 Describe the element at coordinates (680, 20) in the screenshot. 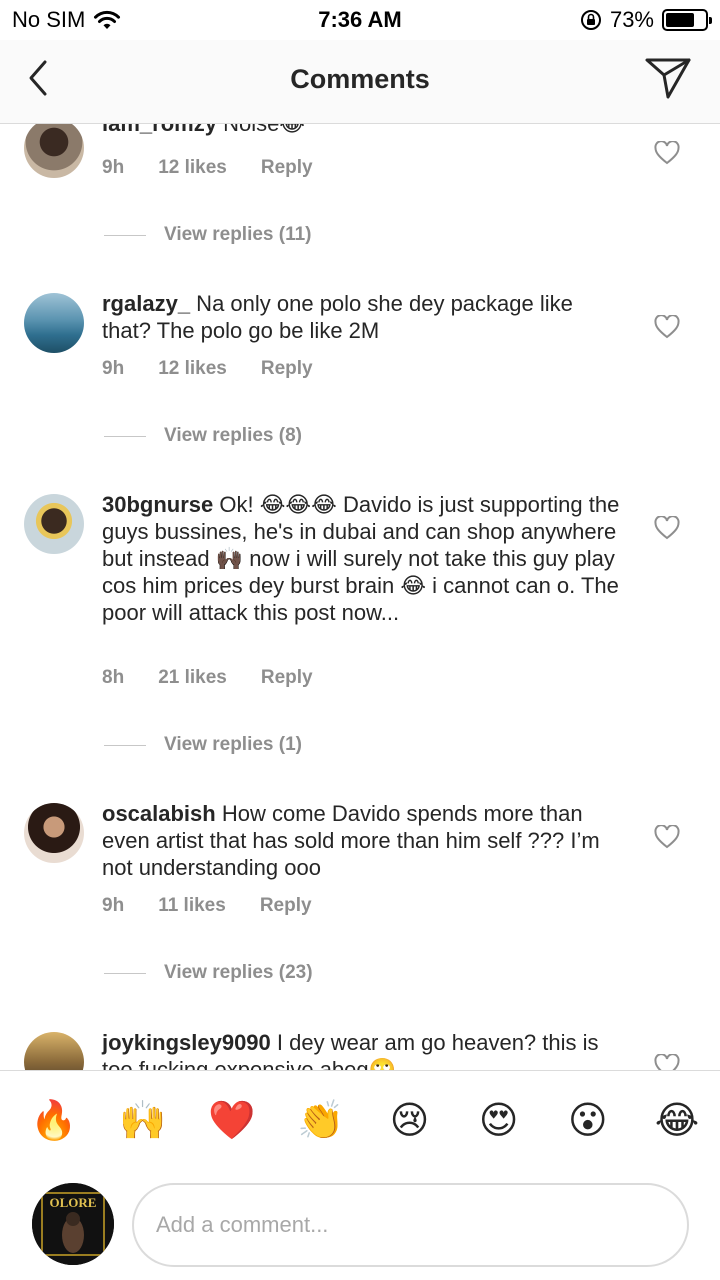

I see `battery-level` at that location.